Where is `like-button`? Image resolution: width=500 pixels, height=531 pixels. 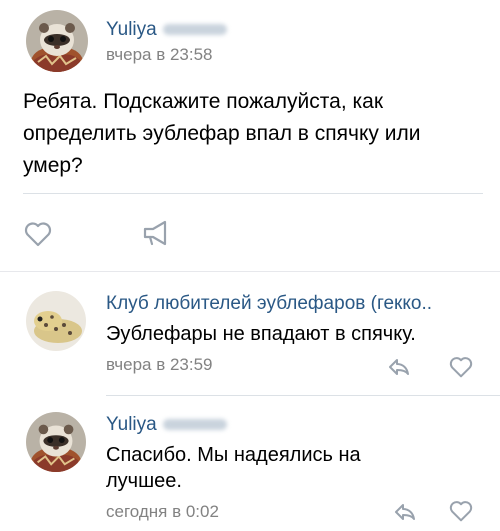
like-button is located at coordinates (38, 234).